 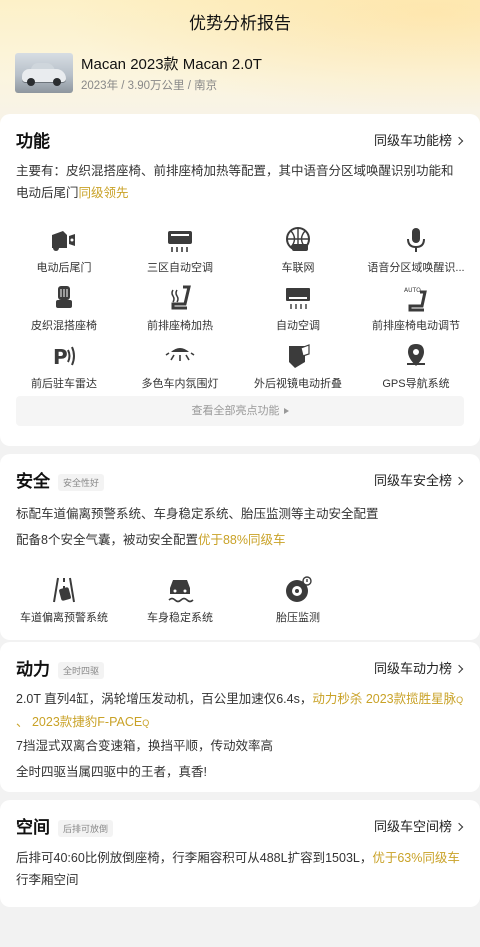 What do you see at coordinates (412, 290) in the screenshot?
I see `svg-text: AUTO` at bounding box center [412, 290].